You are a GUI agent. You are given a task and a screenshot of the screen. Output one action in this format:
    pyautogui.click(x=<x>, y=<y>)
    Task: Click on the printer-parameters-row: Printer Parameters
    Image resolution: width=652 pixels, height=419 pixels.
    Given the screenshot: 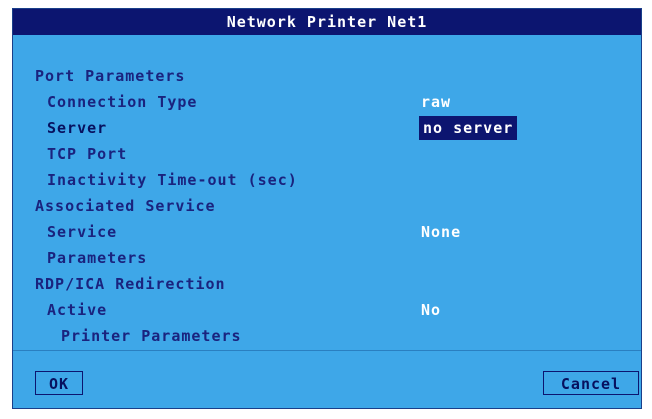 What is the action you would take?
    pyautogui.click(x=327, y=336)
    